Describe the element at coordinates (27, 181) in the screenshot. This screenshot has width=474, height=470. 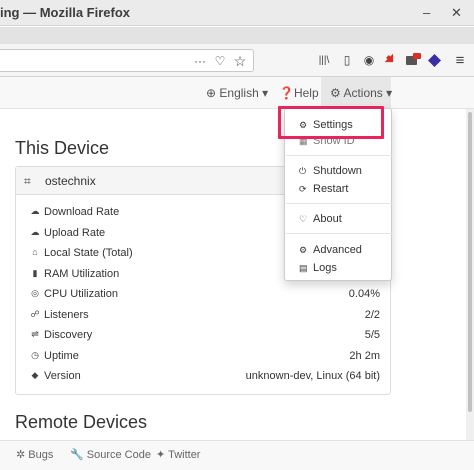
I see `device-avatar-icon: ⌗` at that location.